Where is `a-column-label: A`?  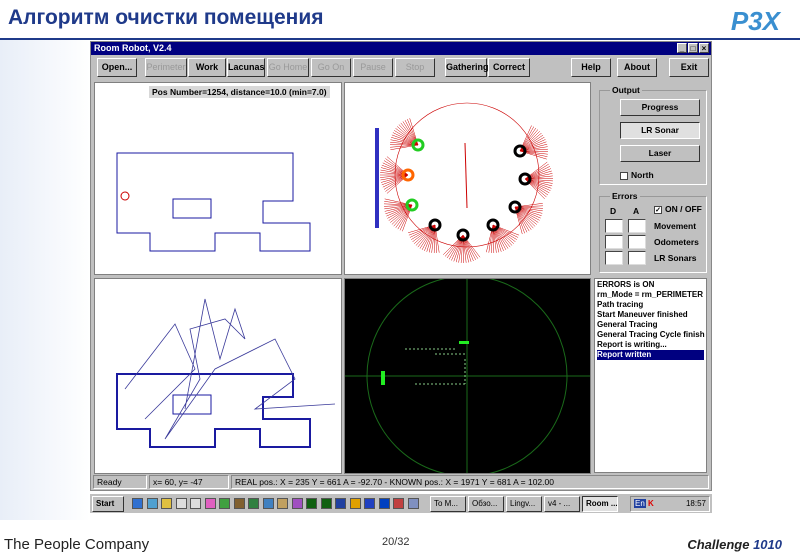
a-column-label: A is located at coordinates (636, 211).